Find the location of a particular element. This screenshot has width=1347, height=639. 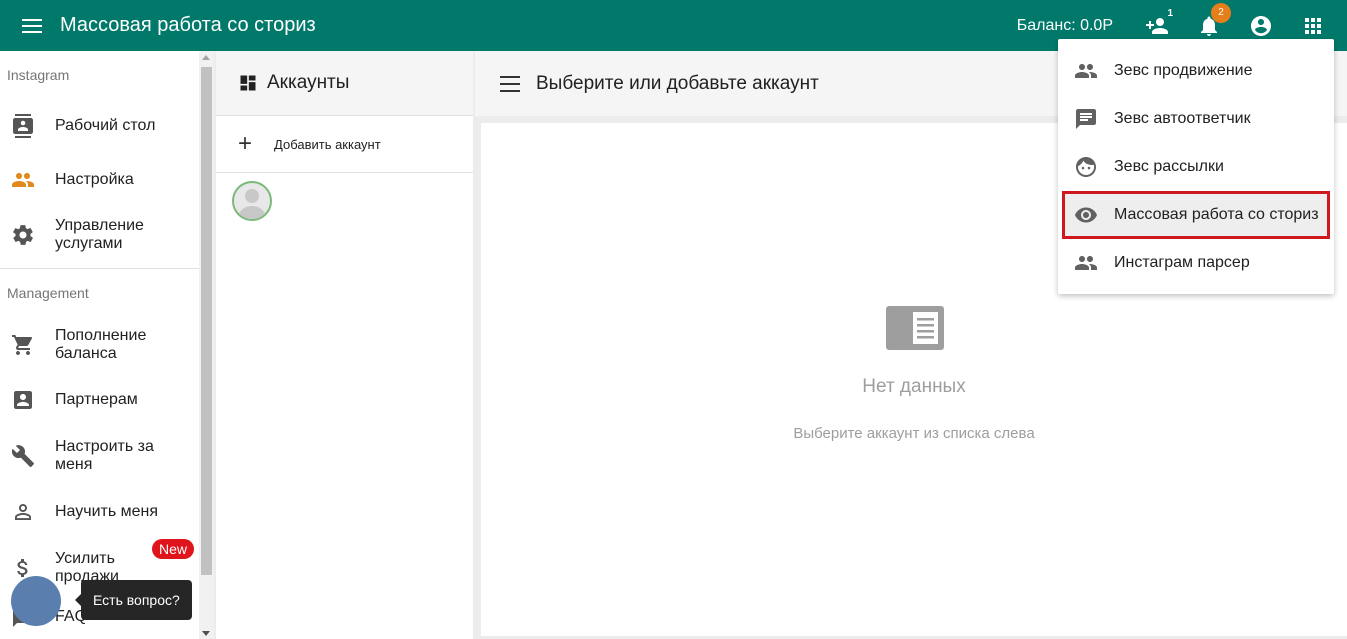

scroll-down-arrow-icon is located at coordinates (206, 633).